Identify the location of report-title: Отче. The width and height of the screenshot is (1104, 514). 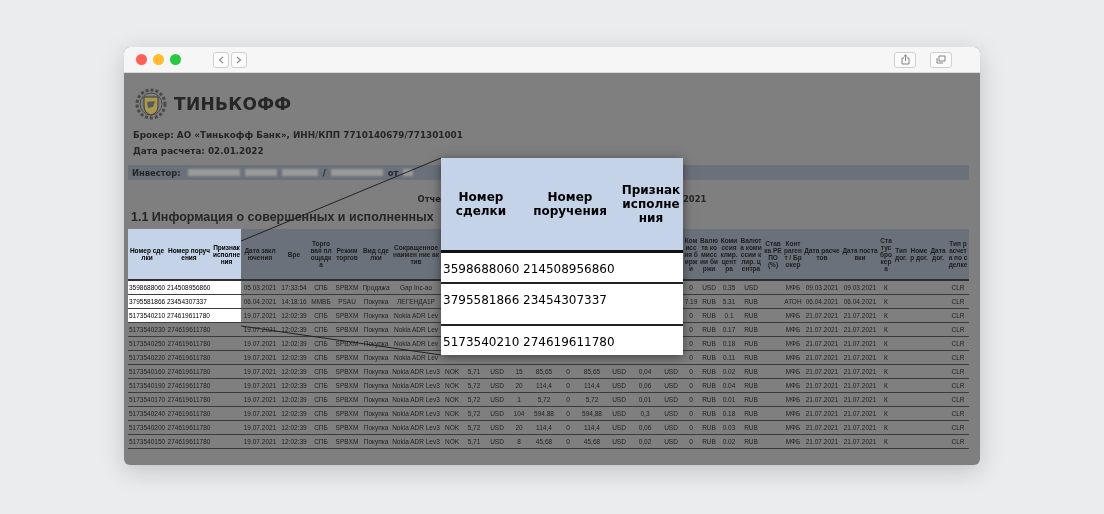
(429, 199).